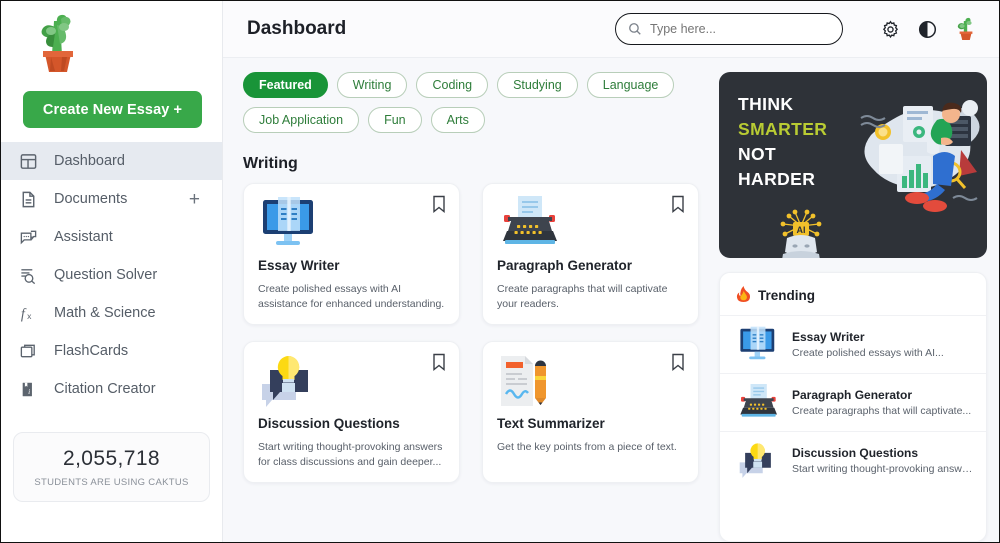  I want to click on student-count-card: 2,055,718 STUDENTS ARE USING CAKTUS, so click(111, 467).